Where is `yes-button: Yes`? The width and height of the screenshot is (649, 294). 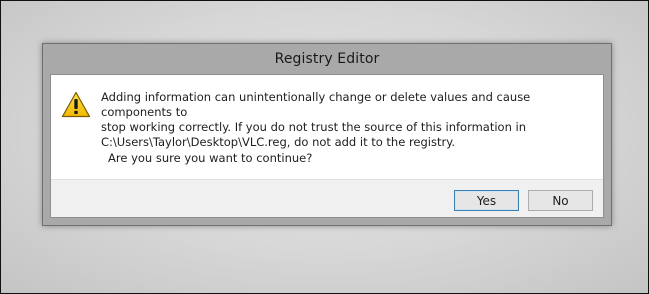
yes-button: Yes is located at coordinates (486, 200).